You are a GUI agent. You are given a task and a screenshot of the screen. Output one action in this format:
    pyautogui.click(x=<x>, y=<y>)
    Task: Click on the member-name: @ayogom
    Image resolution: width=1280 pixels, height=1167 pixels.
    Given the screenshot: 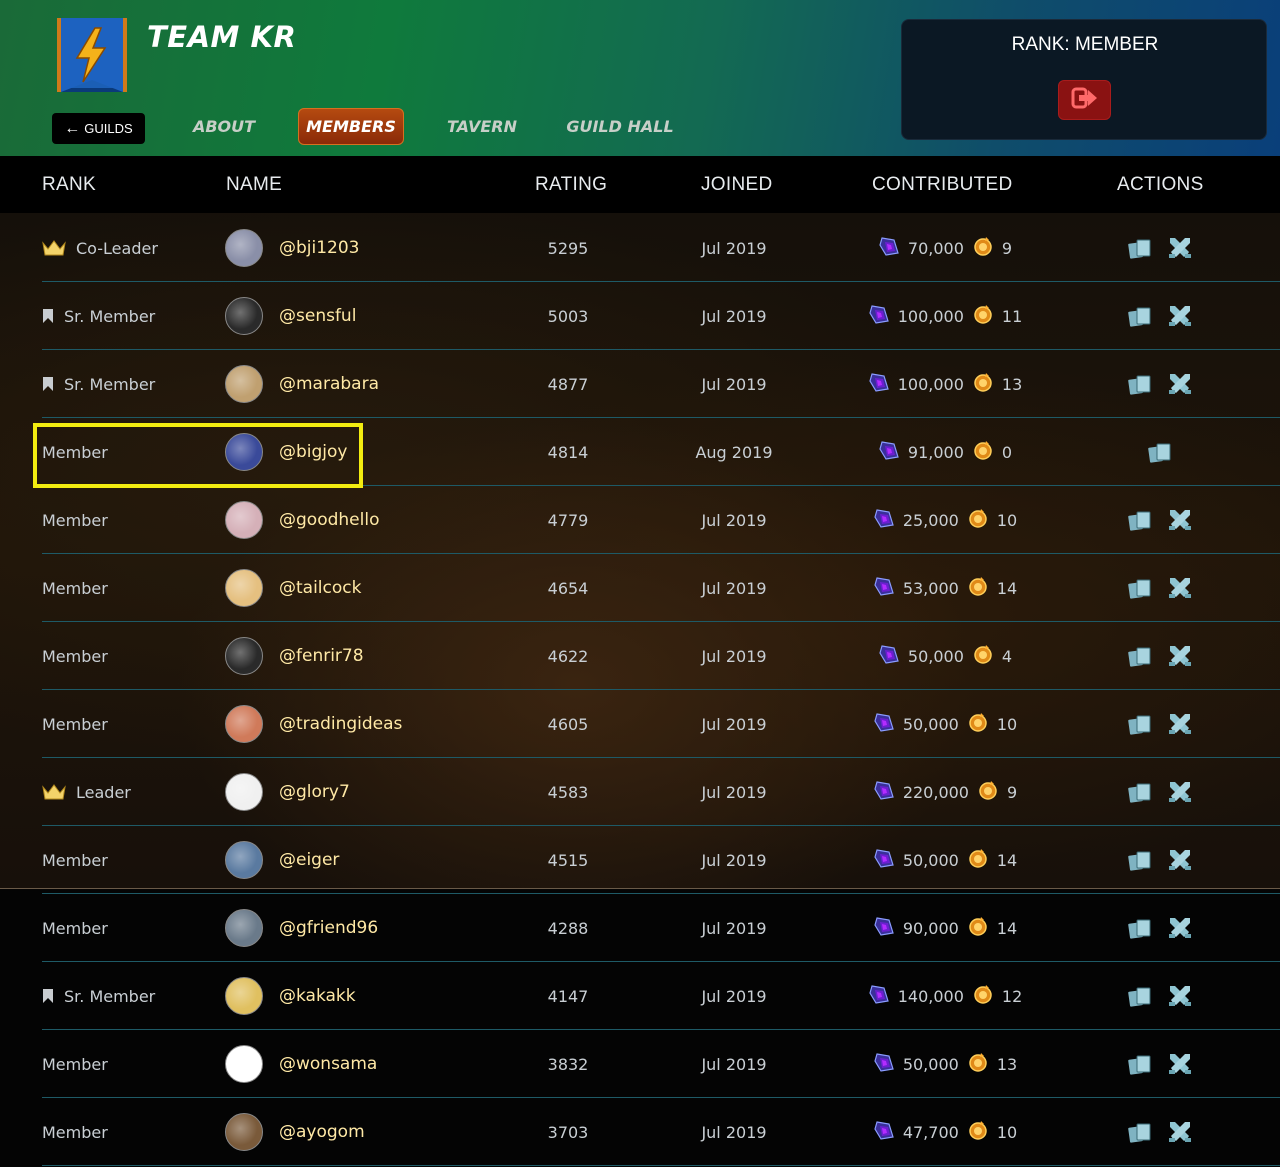 What is the action you would take?
    pyautogui.click(x=322, y=1132)
    